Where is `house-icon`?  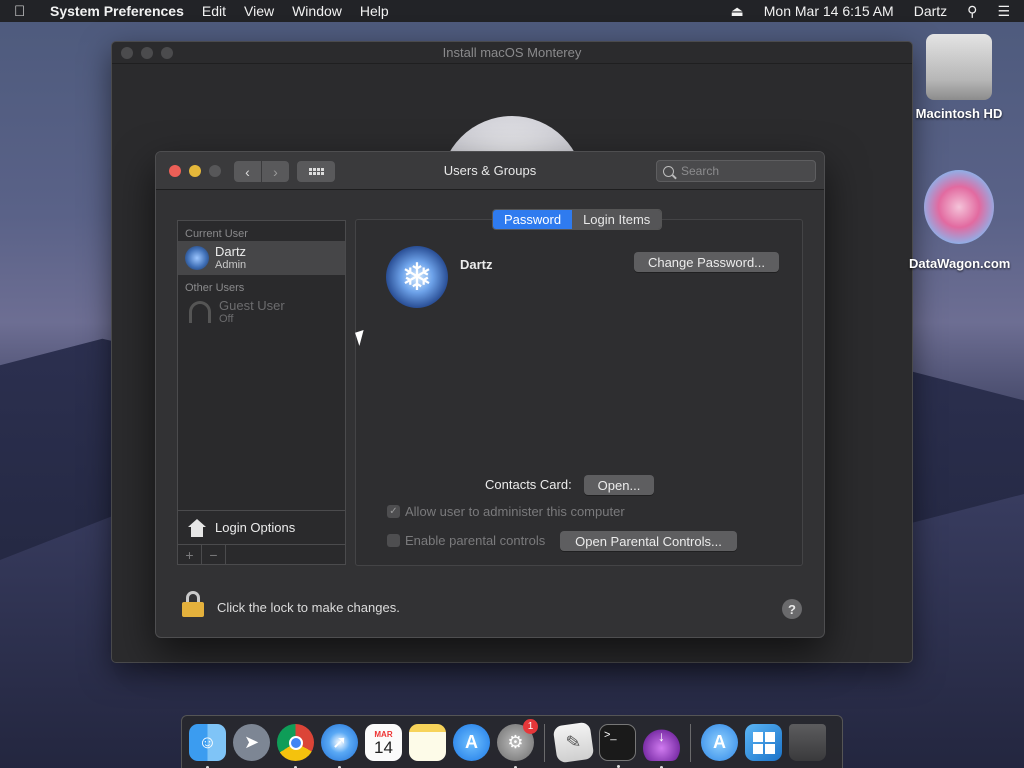 house-icon is located at coordinates (197, 527).